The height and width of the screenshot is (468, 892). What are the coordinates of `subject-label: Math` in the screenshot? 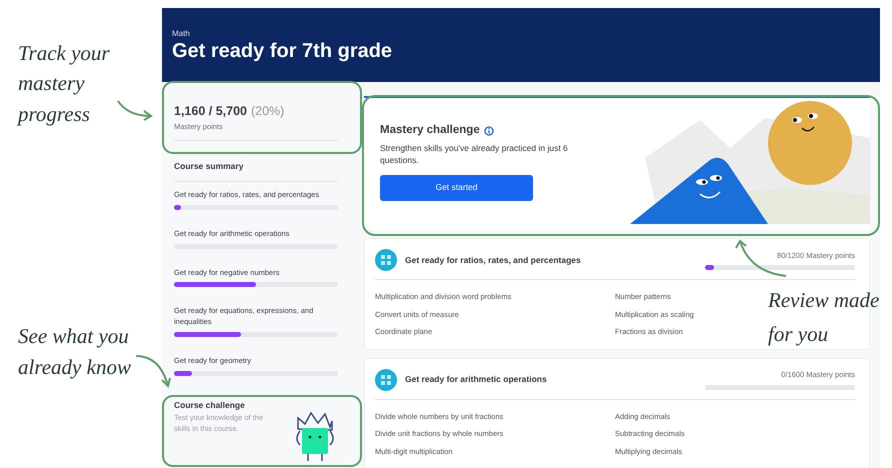 It's located at (181, 34).